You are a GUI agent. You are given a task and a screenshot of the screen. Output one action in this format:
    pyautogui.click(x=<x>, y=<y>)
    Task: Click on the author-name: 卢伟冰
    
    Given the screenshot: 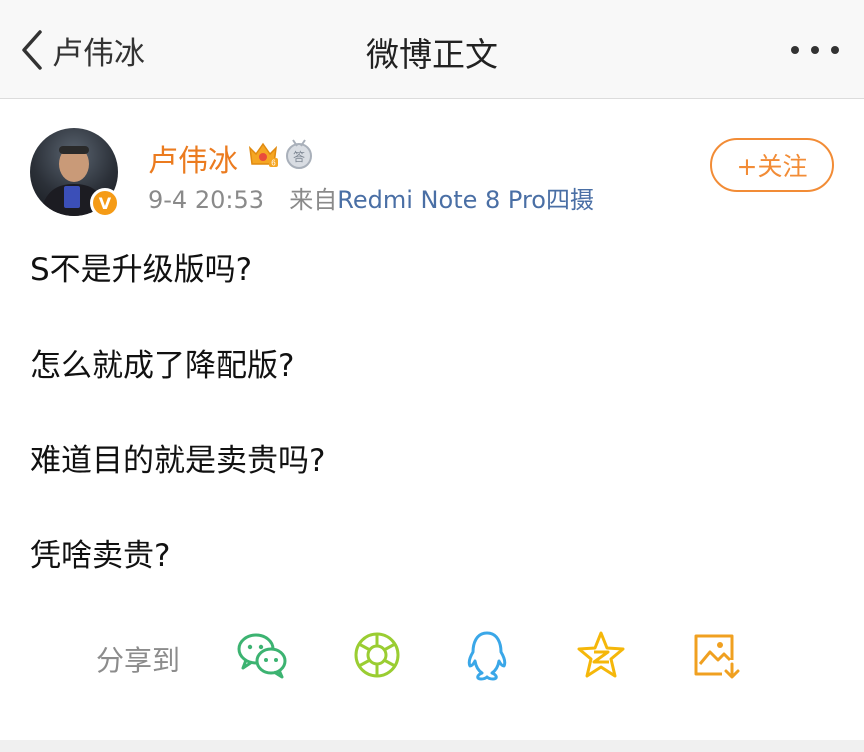 What is the action you would take?
    pyautogui.click(x=193, y=158)
    